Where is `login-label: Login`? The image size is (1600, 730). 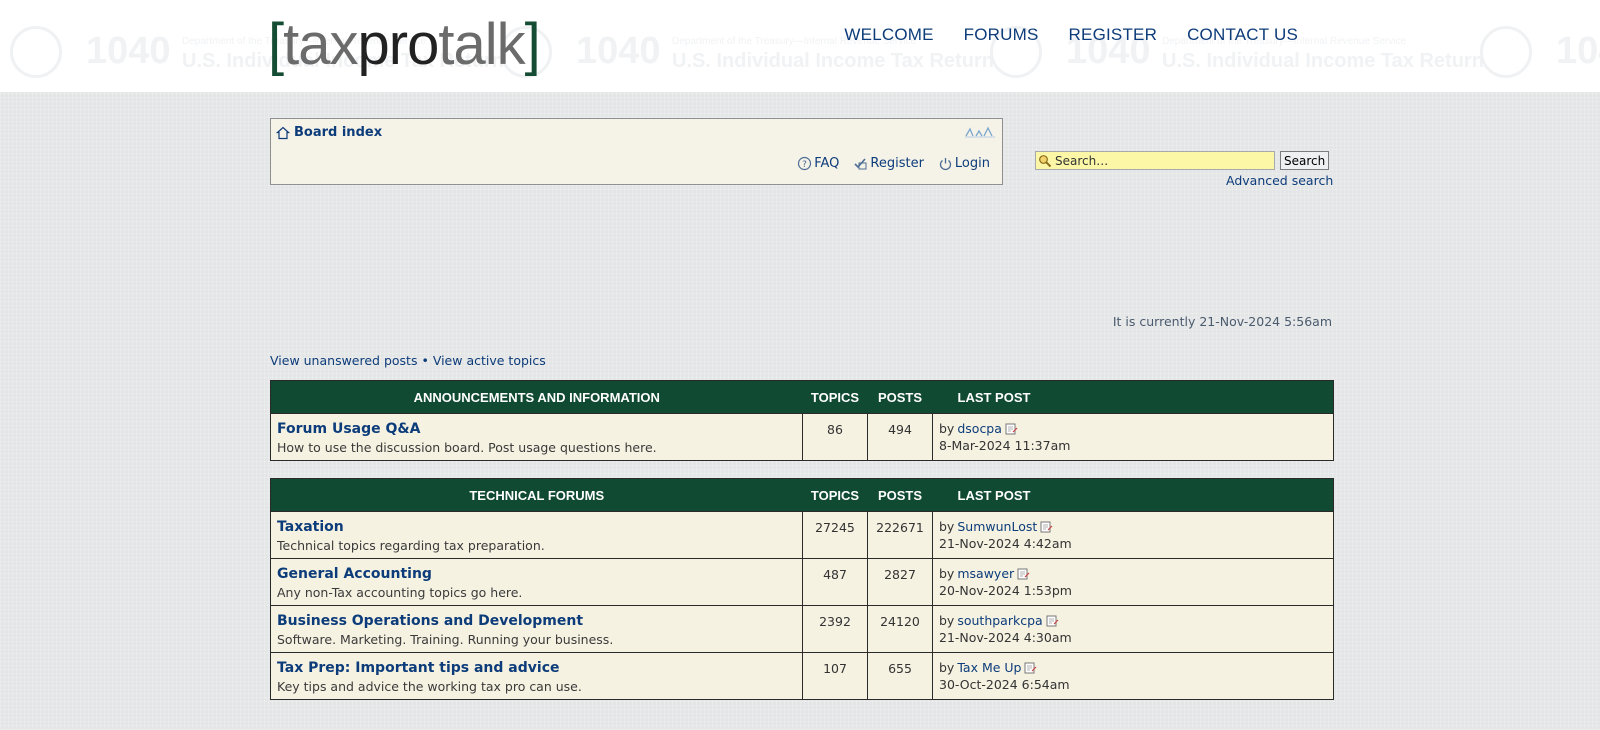
login-label: Login is located at coordinates (972, 163).